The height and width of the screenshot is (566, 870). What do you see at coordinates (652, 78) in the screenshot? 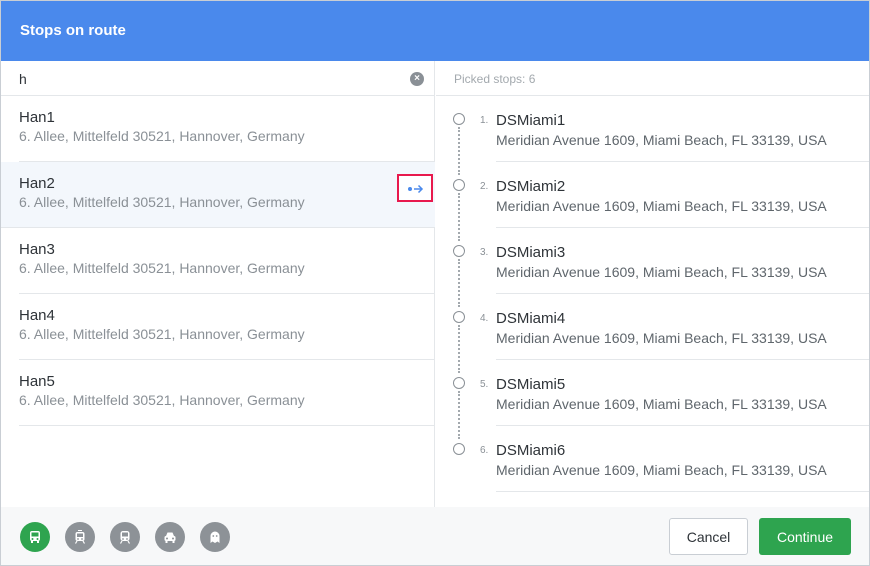
I see `picked-stops-header: Picked stops: 6` at bounding box center [652, 78].